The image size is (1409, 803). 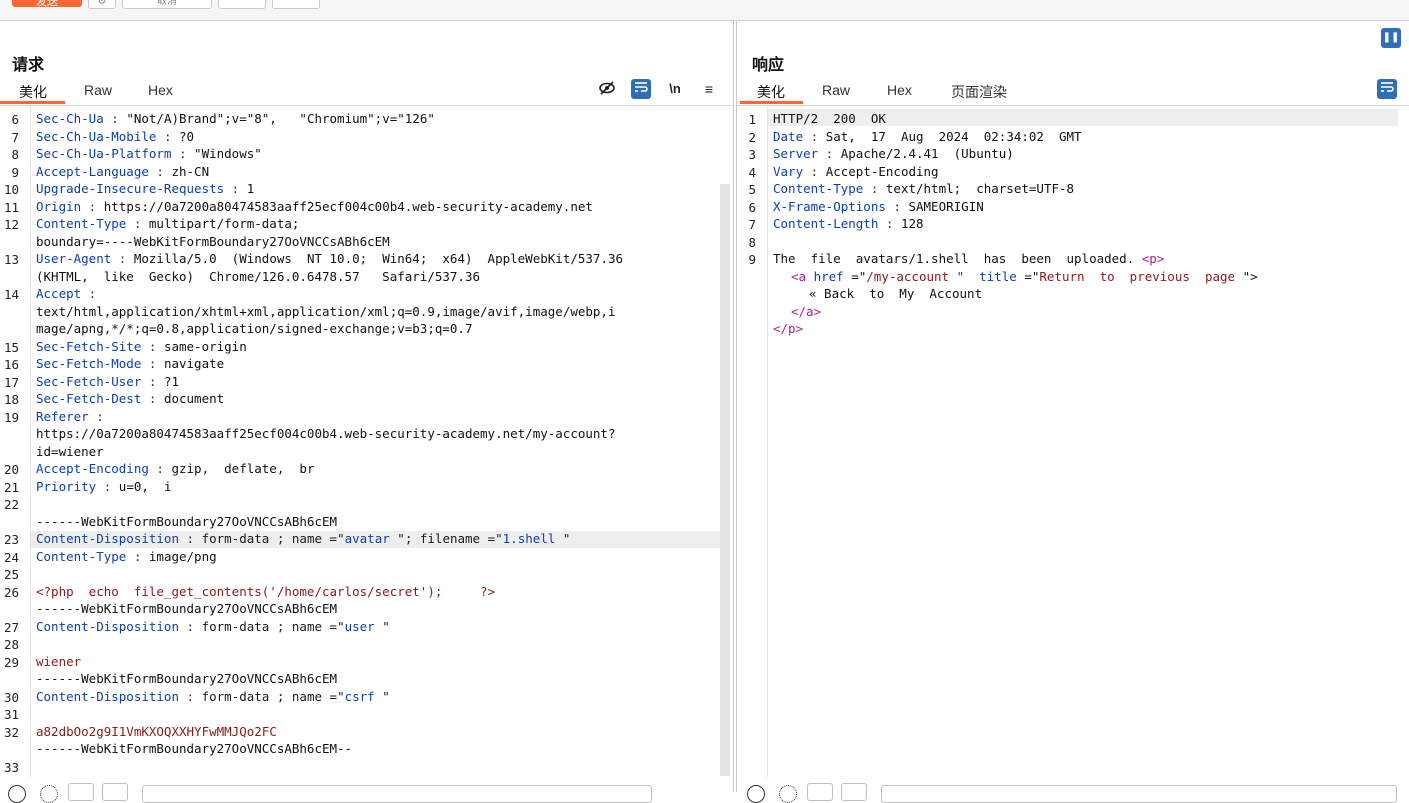 What do you see at coordinates (923, 189) in the screenshot?
I see `code-line: Content-Type : text/html; charset=UTF-8` at bounding box center [923, 189].